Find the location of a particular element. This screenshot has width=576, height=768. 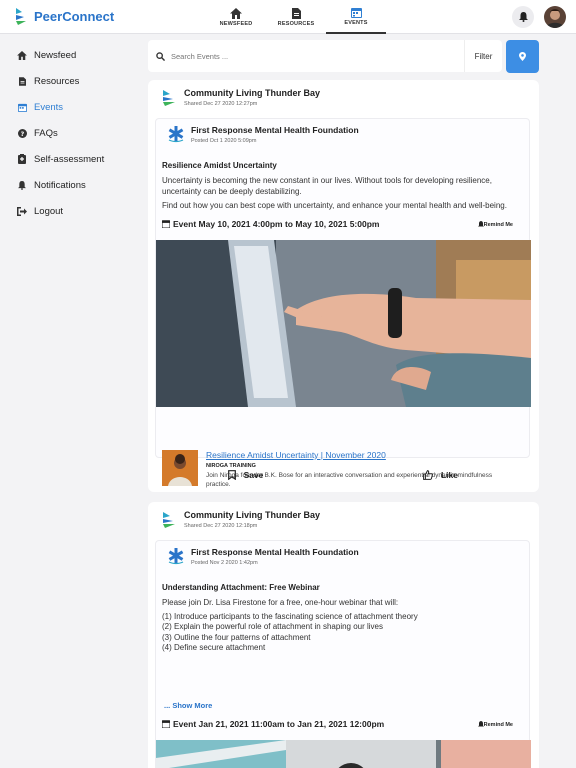

tab-label: RESOURCES is located at coordinates (296, 23).